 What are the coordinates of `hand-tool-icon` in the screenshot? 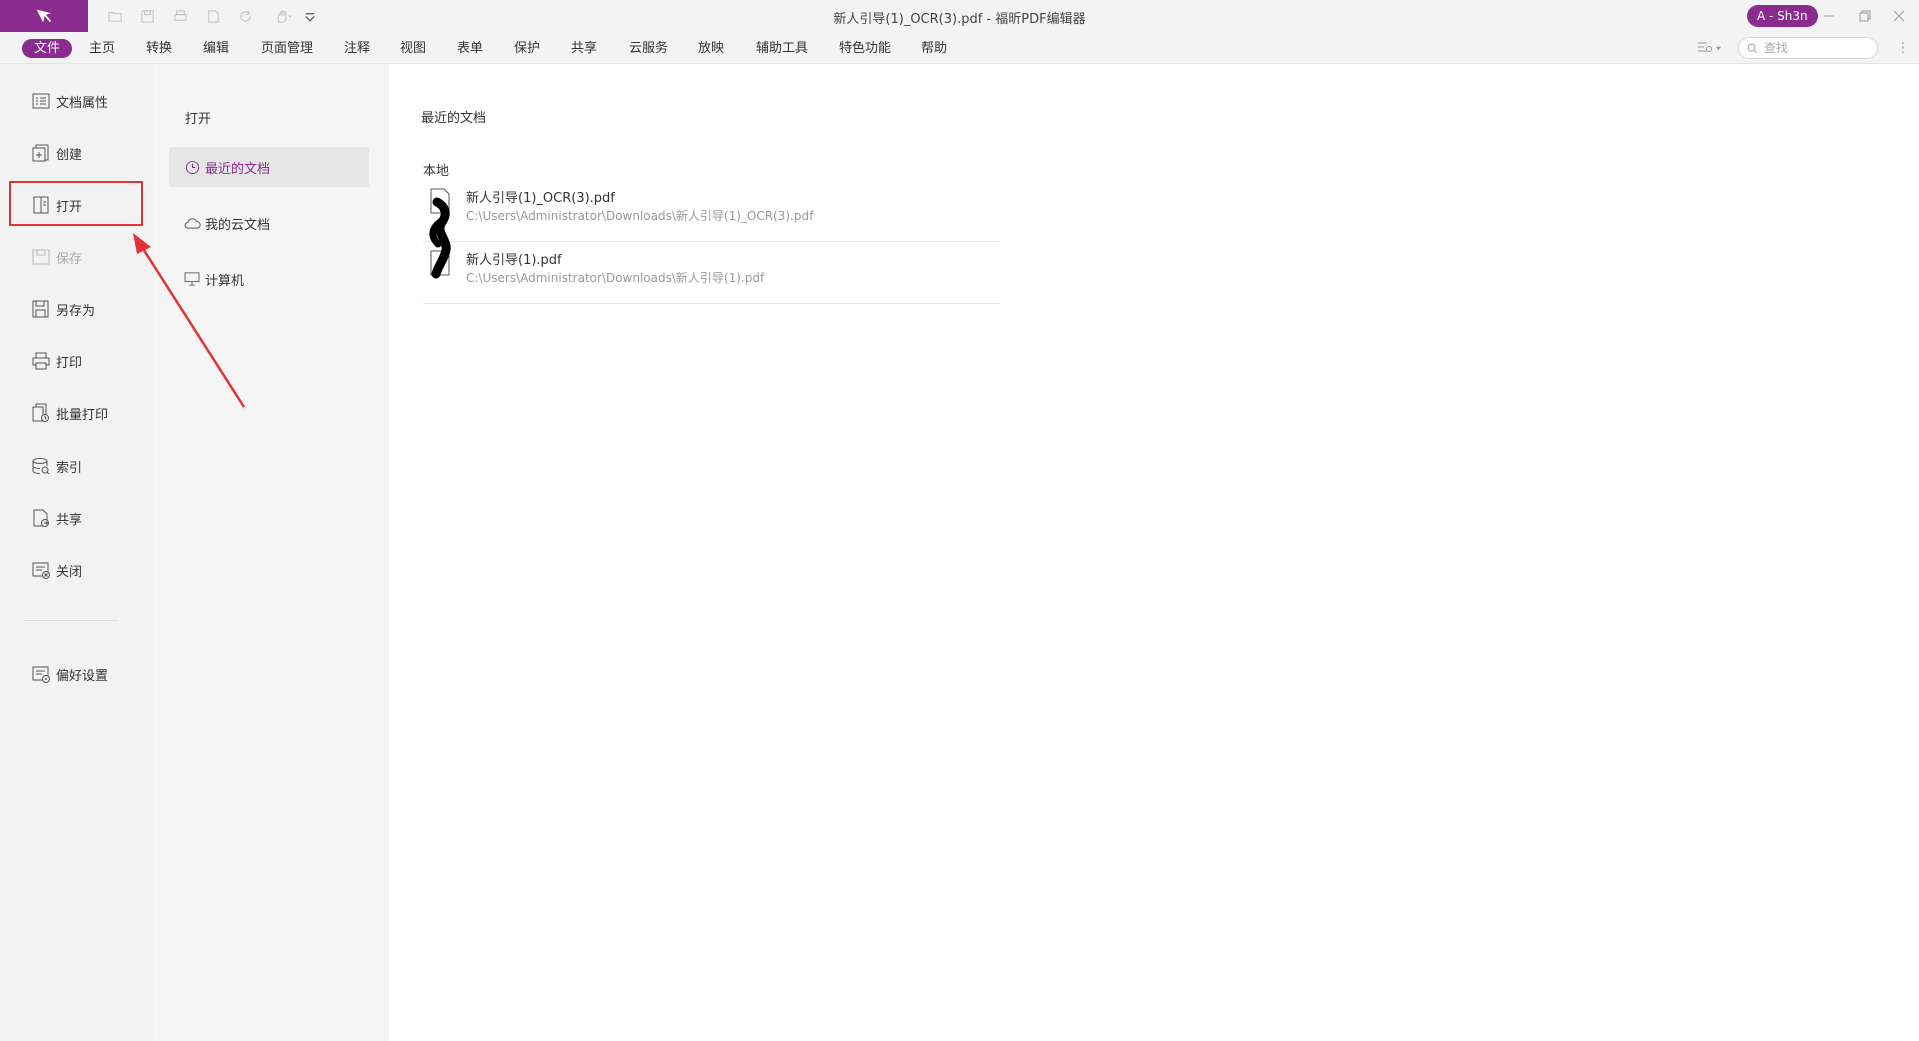 It's located at (283, 16).